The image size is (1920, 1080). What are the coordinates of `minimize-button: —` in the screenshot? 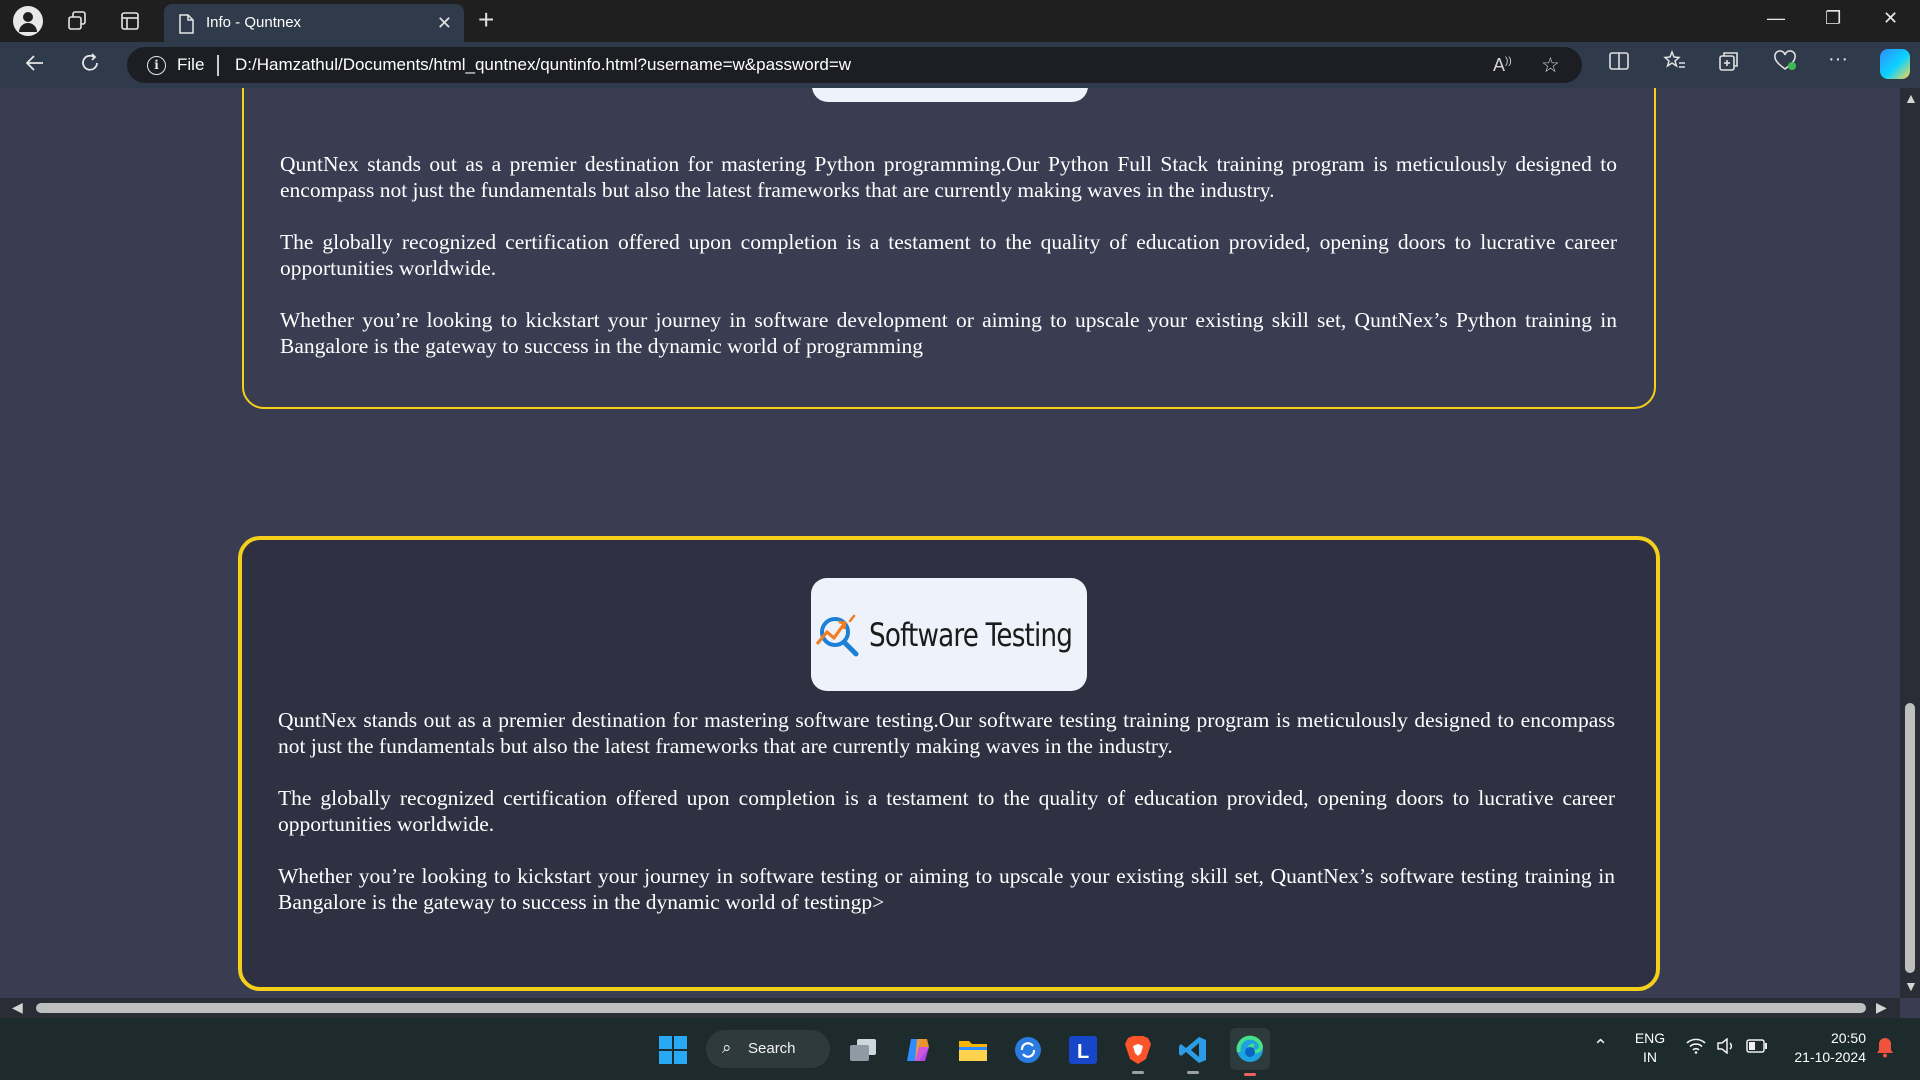 It's located at (1776, 18).